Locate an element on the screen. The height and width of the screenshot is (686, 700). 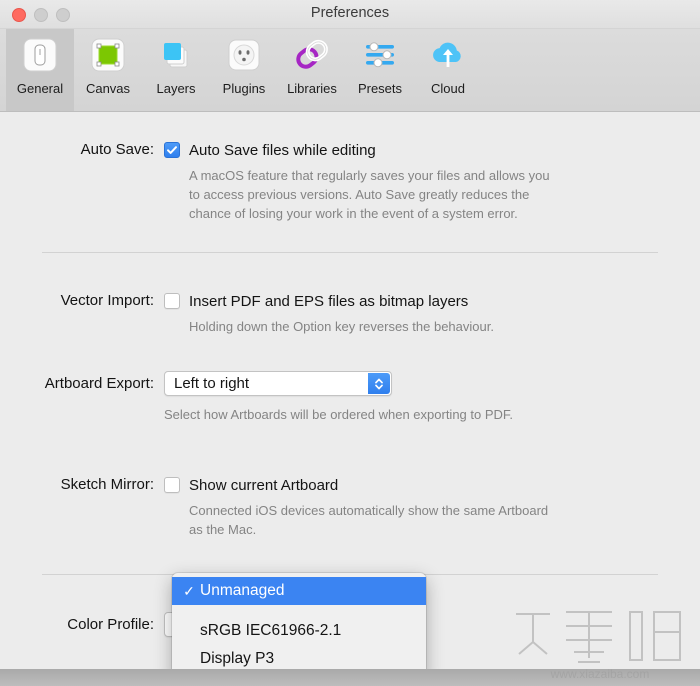
auto-save-checkbox is located at coordinates (172, 150).